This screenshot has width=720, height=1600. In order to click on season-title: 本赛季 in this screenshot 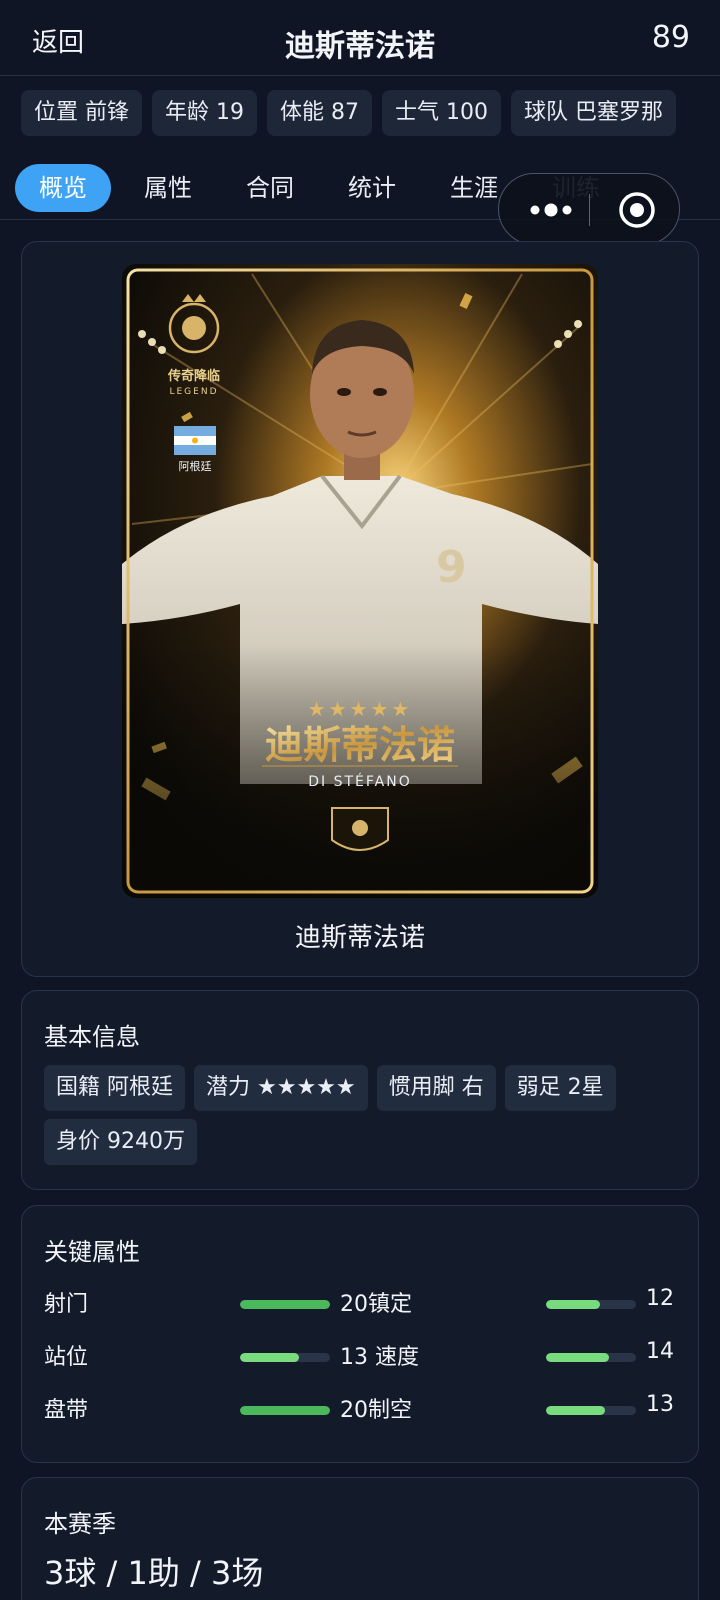, I will do `click(80, 1524)`.